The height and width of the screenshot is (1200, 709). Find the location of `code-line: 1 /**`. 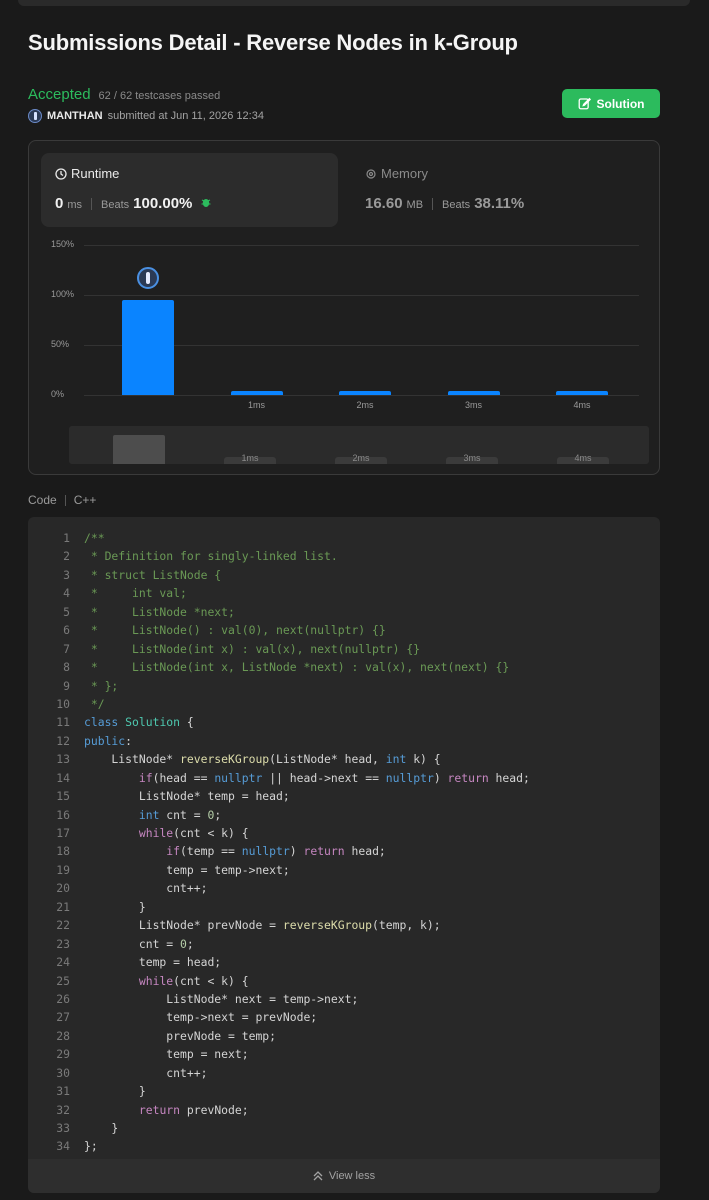

code-line: 1 /** is located at coordinates (344, 538).